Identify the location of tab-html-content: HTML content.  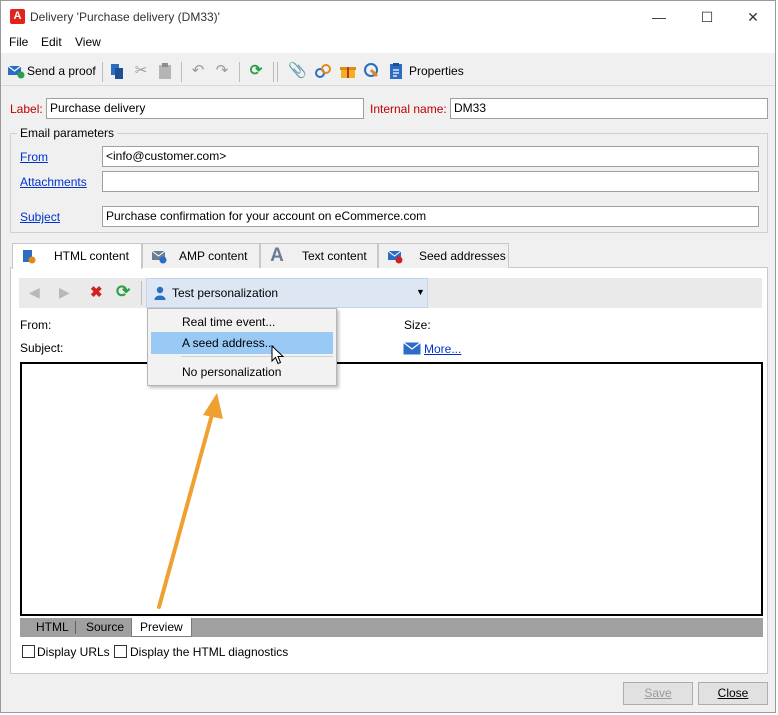
(77, 256).